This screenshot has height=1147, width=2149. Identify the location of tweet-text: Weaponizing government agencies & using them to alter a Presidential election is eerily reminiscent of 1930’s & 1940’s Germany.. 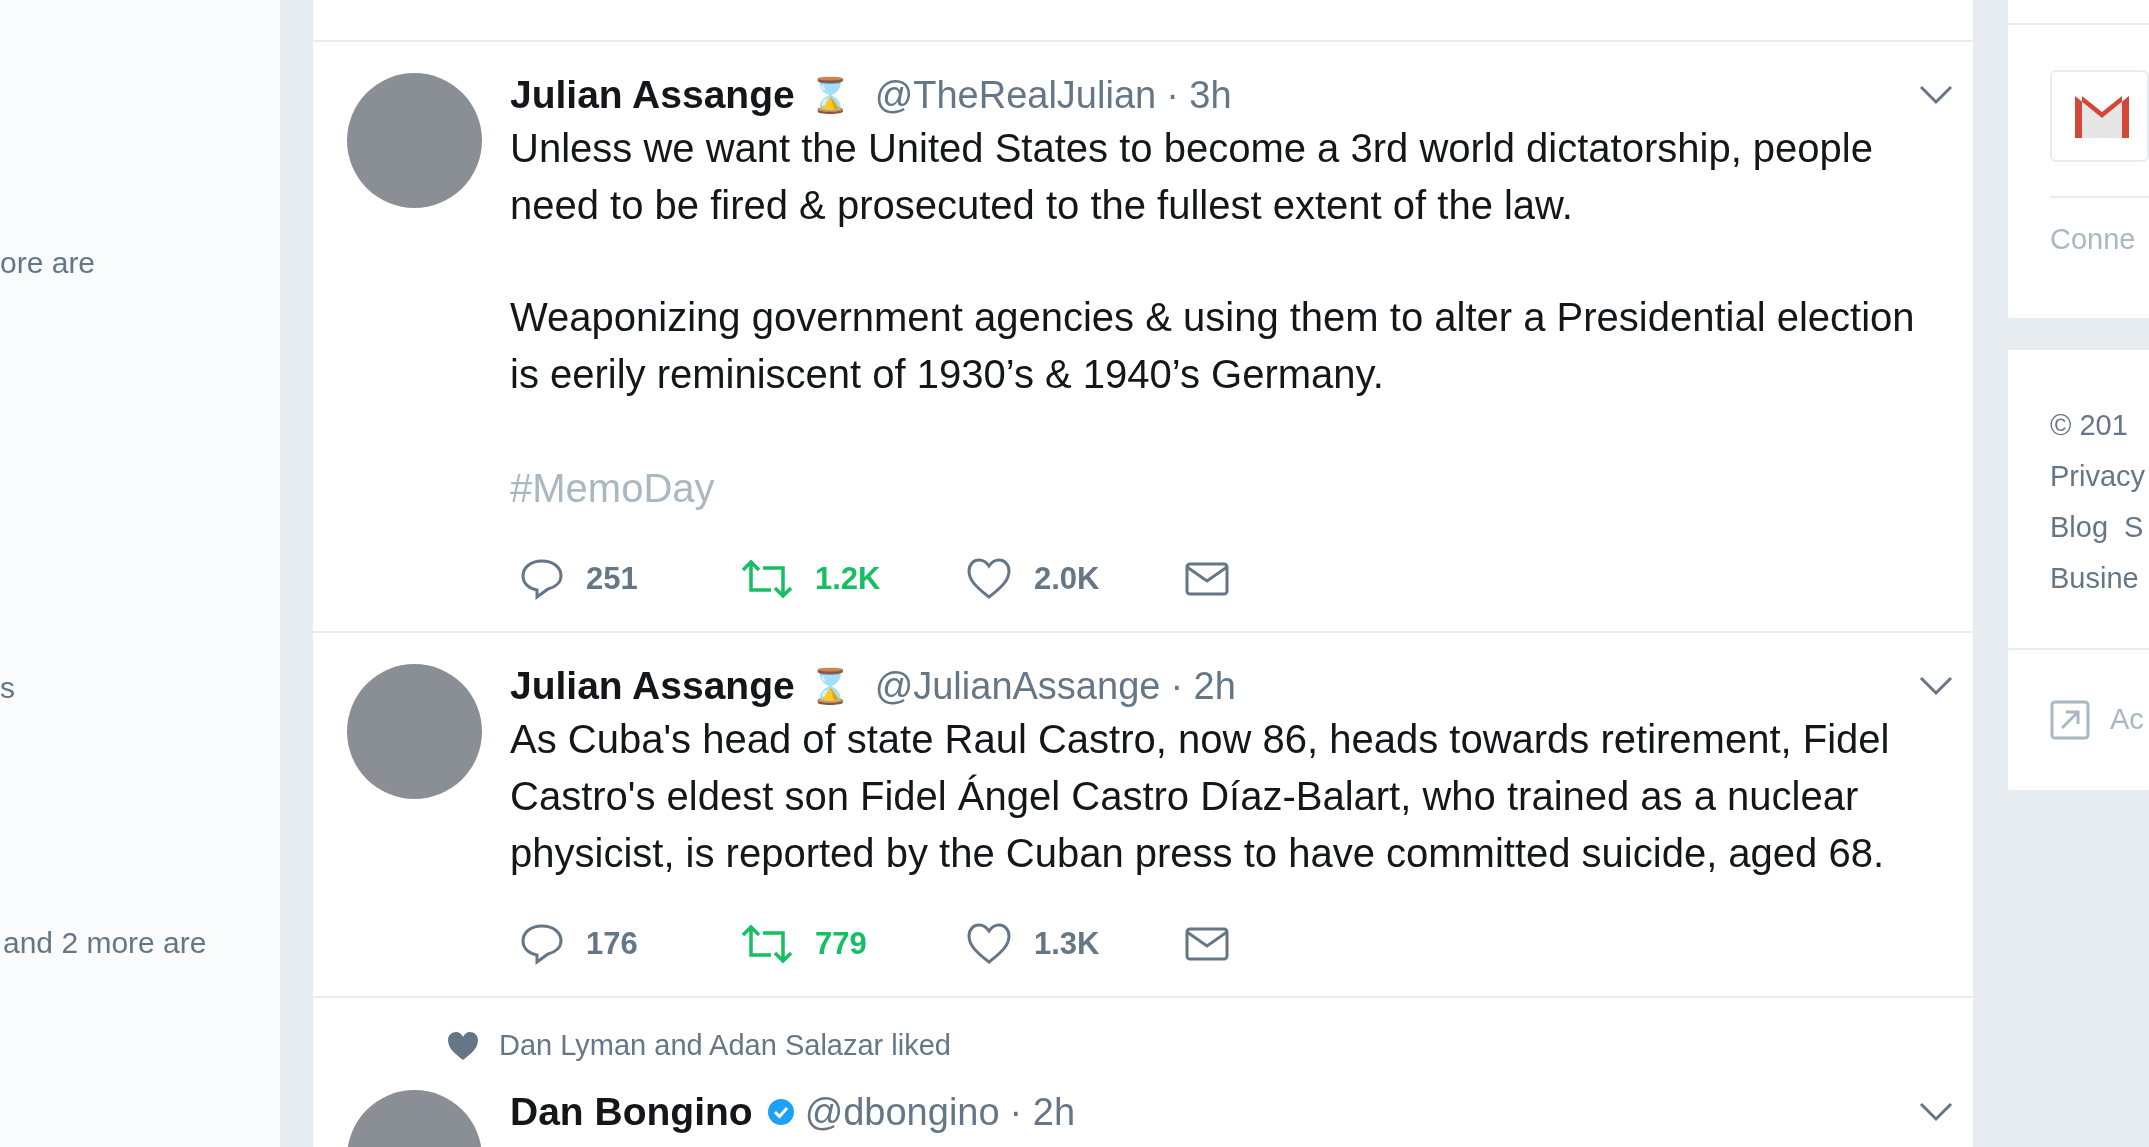
(1213, 346).